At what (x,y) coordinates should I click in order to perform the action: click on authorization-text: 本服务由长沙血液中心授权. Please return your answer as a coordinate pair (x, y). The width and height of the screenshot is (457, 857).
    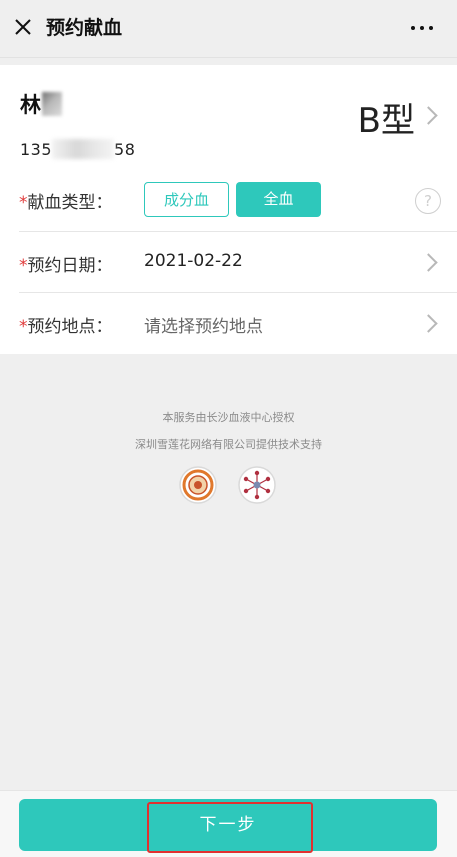
    Looking at the image, I should click on (228, 417).